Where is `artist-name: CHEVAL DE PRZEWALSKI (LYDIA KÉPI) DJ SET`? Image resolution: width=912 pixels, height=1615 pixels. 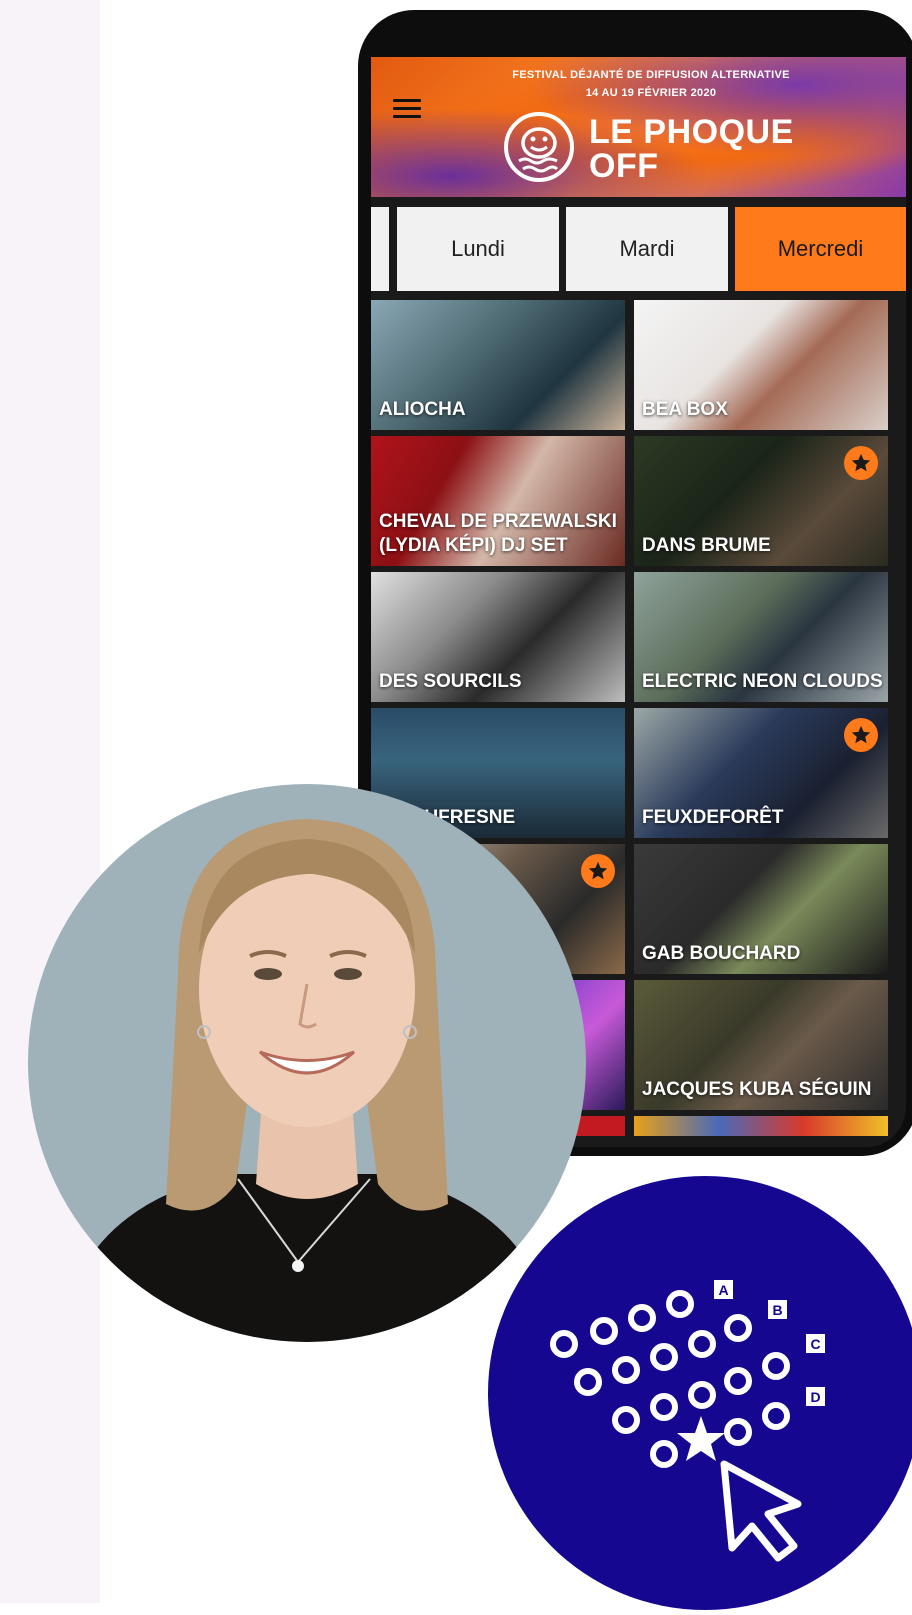 artist-name: CHEVAL DE PRZEWALSKI (LYDIA KÉPI) DJ SET is located at coordinates (498, 533).